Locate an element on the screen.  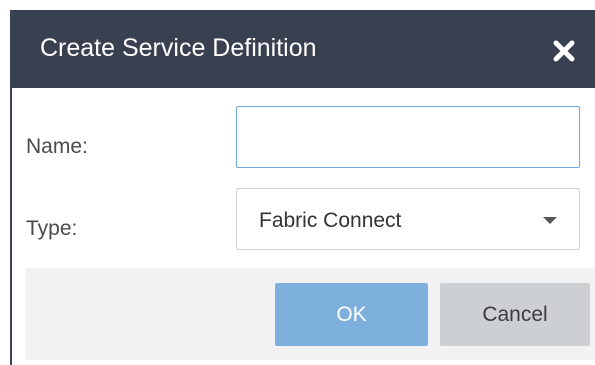
type-selected-value: Fabric Connect is located at coordinates (330, 220).